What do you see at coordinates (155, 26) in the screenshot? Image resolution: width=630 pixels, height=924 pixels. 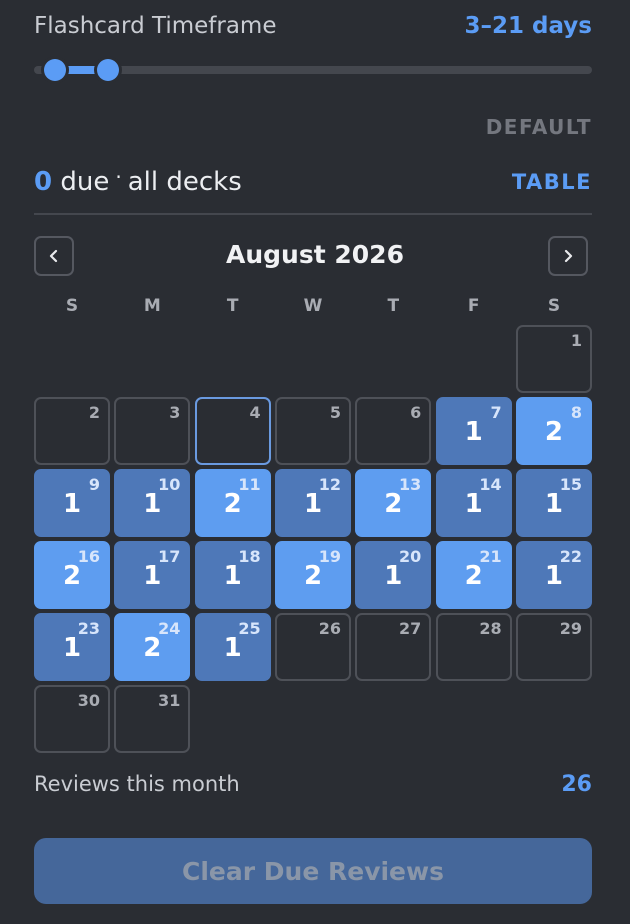 I see `timeframe-label: Flashcard Timeframe` at bounding box center [155, 26].